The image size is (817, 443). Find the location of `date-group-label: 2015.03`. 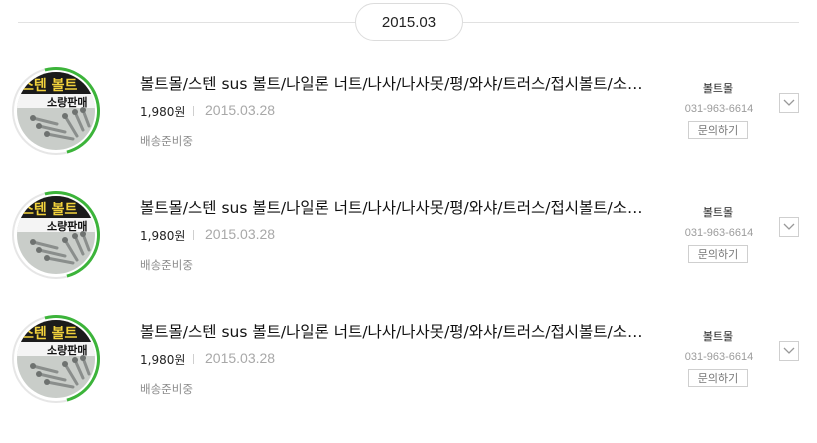

date-group-label: 2015.03 is located at coordinates (409, 22).